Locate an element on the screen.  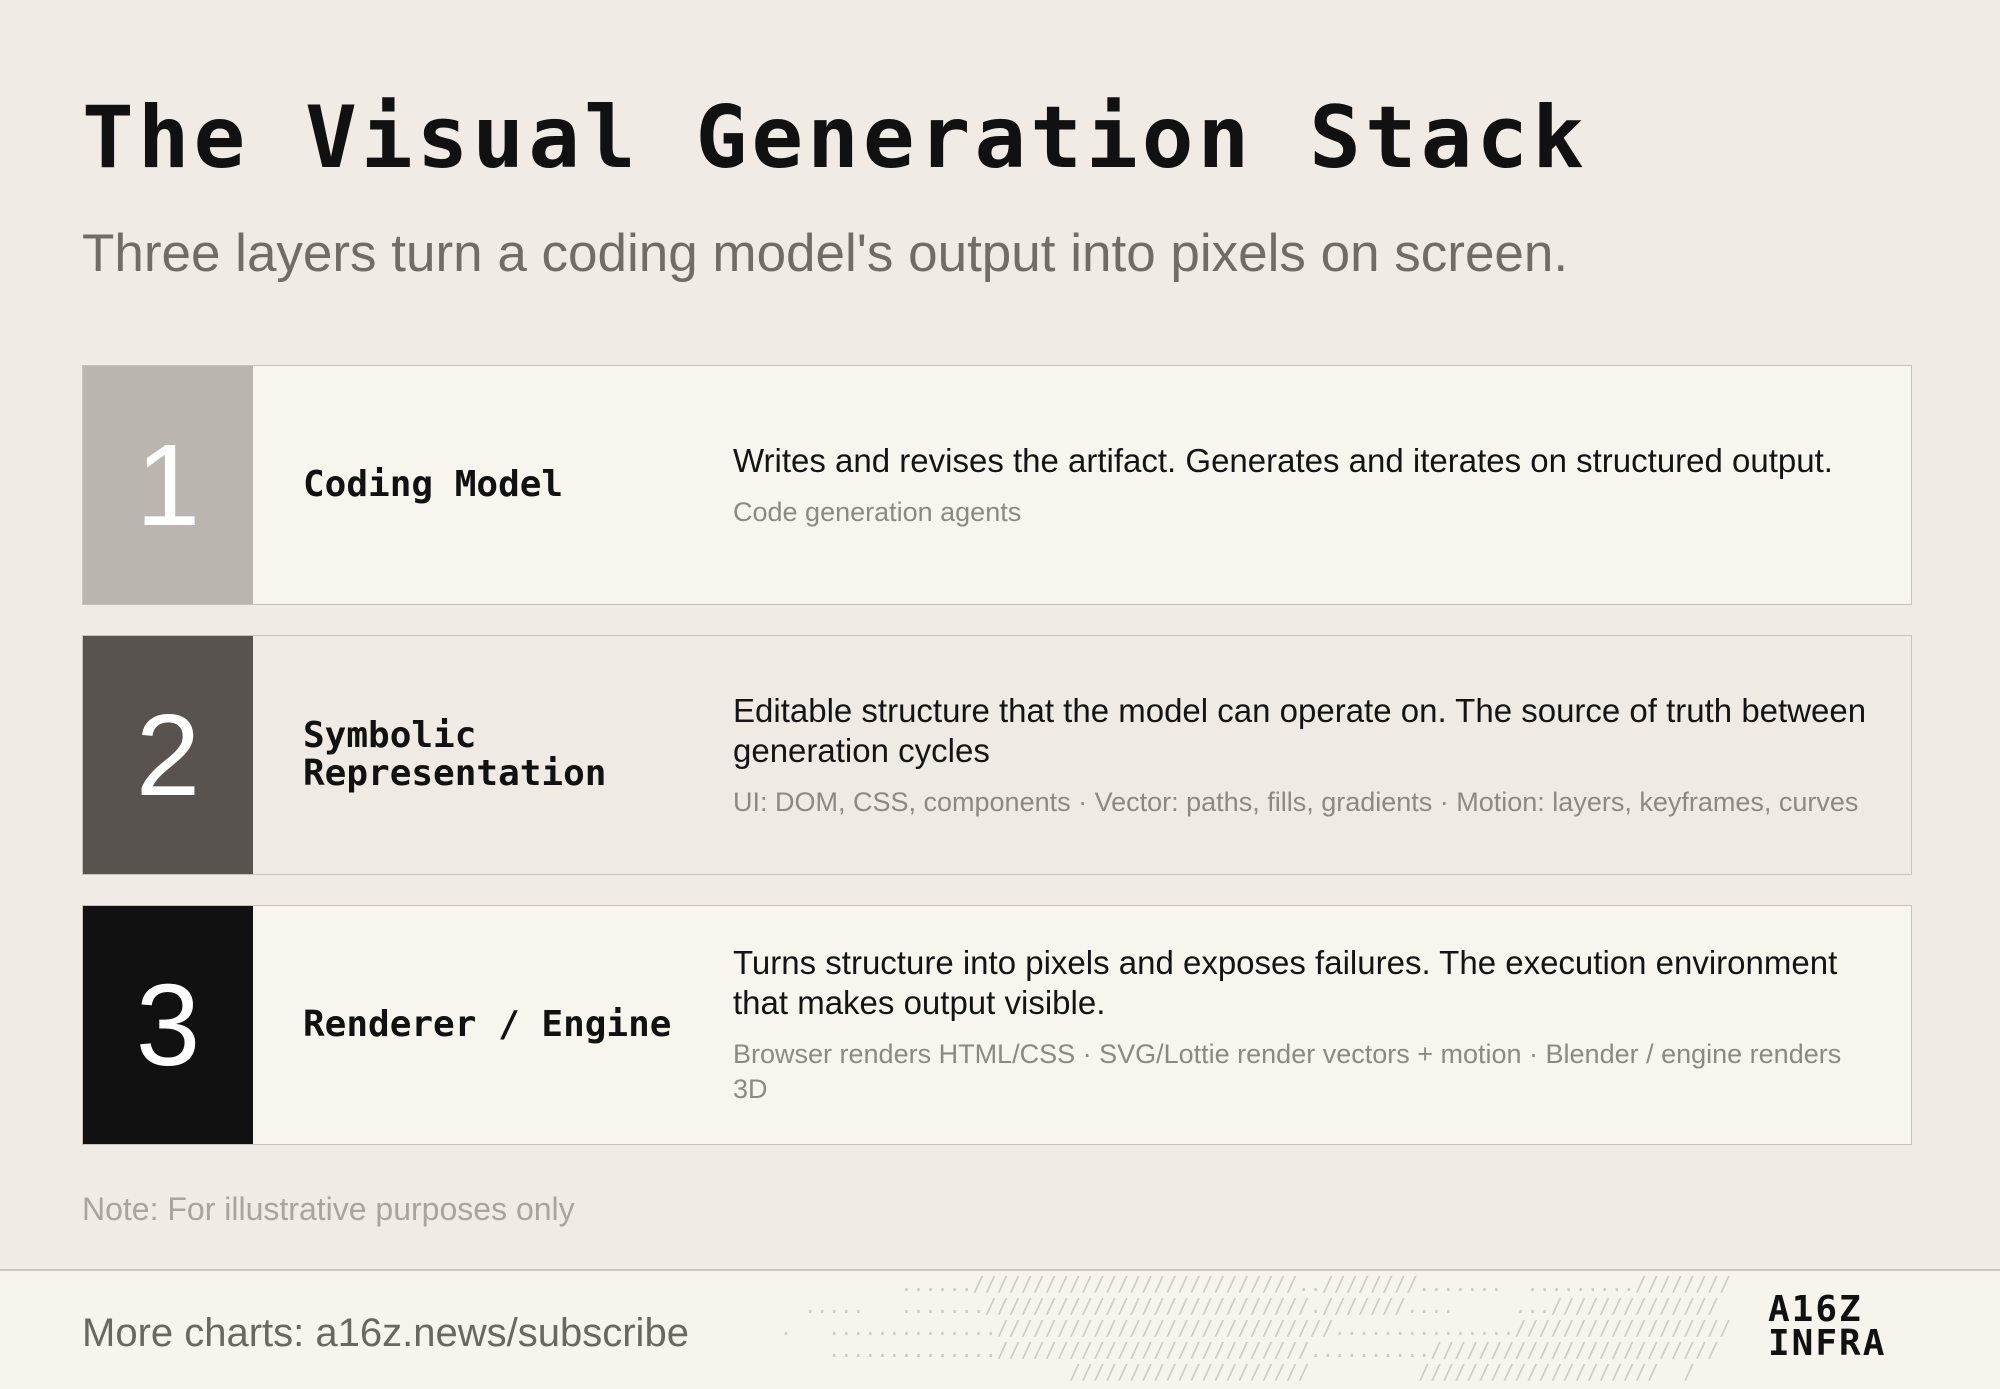
a16z-infra-logo: A16Z INFRA is located at coordinates (1827, 1326).